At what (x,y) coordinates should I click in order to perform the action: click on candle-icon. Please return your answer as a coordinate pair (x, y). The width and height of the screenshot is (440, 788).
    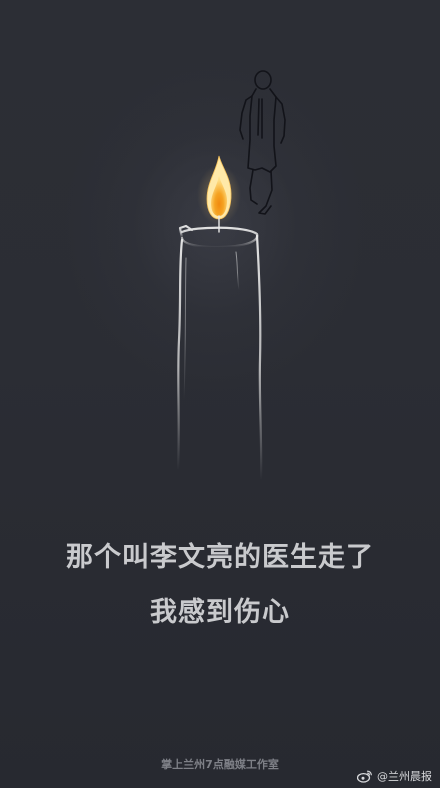
    Looking at the image, I should click on (219, 353).